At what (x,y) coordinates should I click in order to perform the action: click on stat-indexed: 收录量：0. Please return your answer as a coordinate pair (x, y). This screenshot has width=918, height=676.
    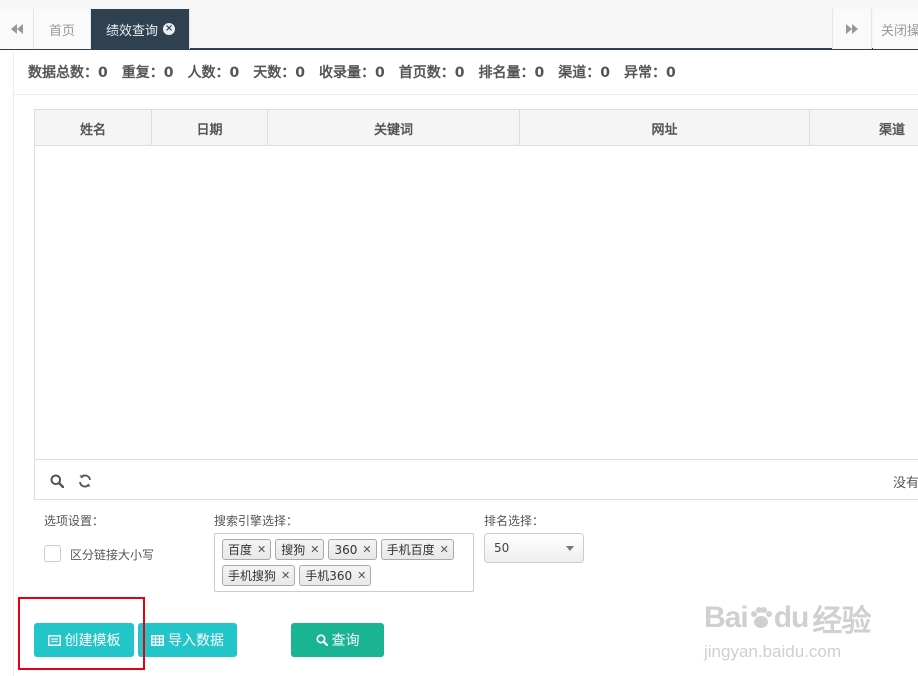
    Looking at the image, I should click on (352, 71).